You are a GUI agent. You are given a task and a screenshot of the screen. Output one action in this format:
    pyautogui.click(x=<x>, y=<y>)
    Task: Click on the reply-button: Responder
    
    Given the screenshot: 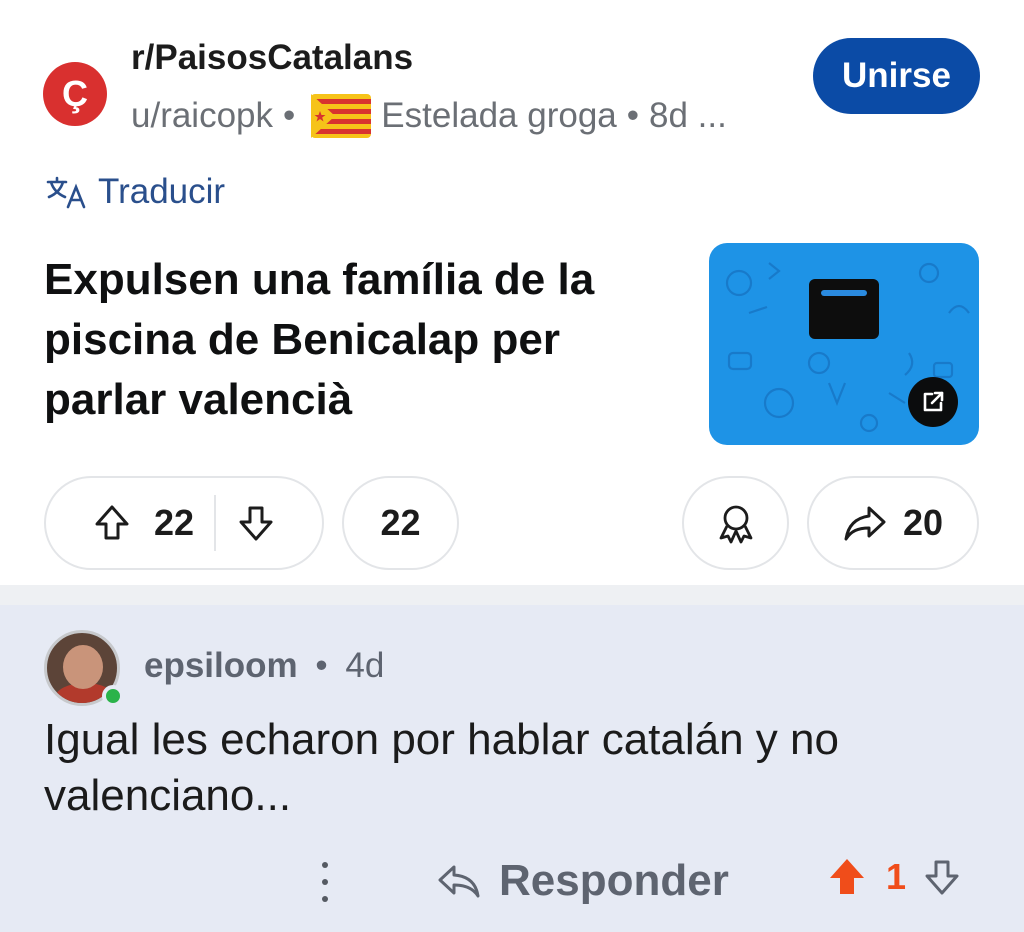 What is the action you would take?
    pyautogui.click(x=583, y=881)
    